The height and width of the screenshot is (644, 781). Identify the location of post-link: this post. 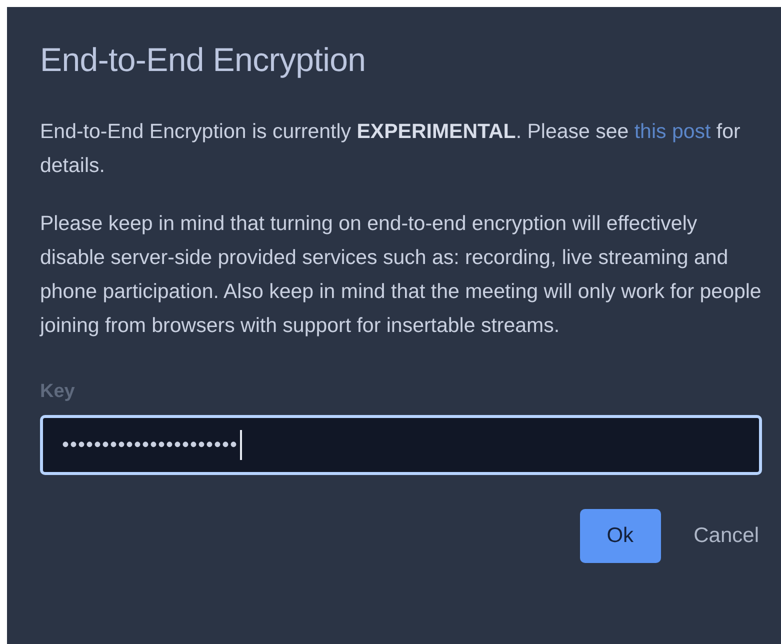
(672, 131).